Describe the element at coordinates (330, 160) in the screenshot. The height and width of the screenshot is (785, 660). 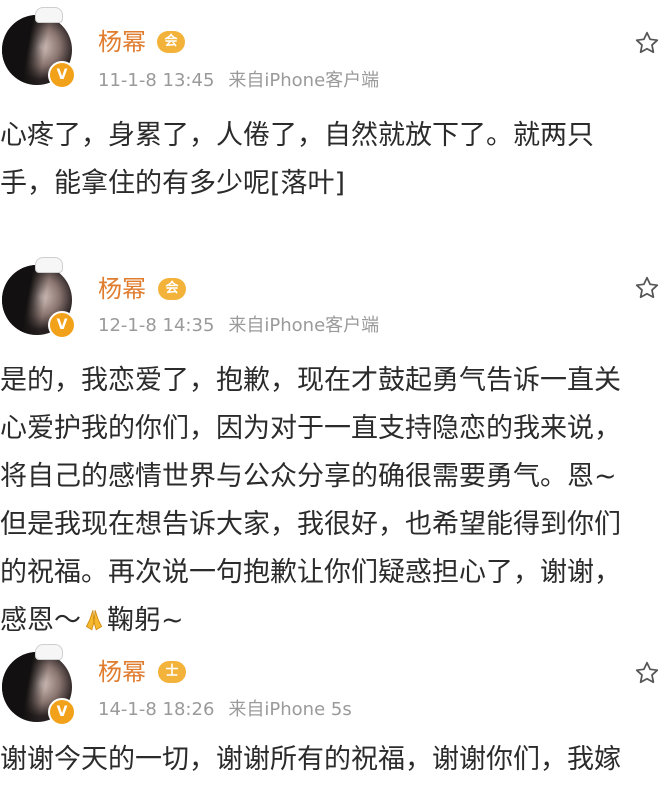
I see `post-text: 心疼了，身累了，人倦了，自然就放下了。就两只 手，能拿住的有多少呢[落叶]` at that location.